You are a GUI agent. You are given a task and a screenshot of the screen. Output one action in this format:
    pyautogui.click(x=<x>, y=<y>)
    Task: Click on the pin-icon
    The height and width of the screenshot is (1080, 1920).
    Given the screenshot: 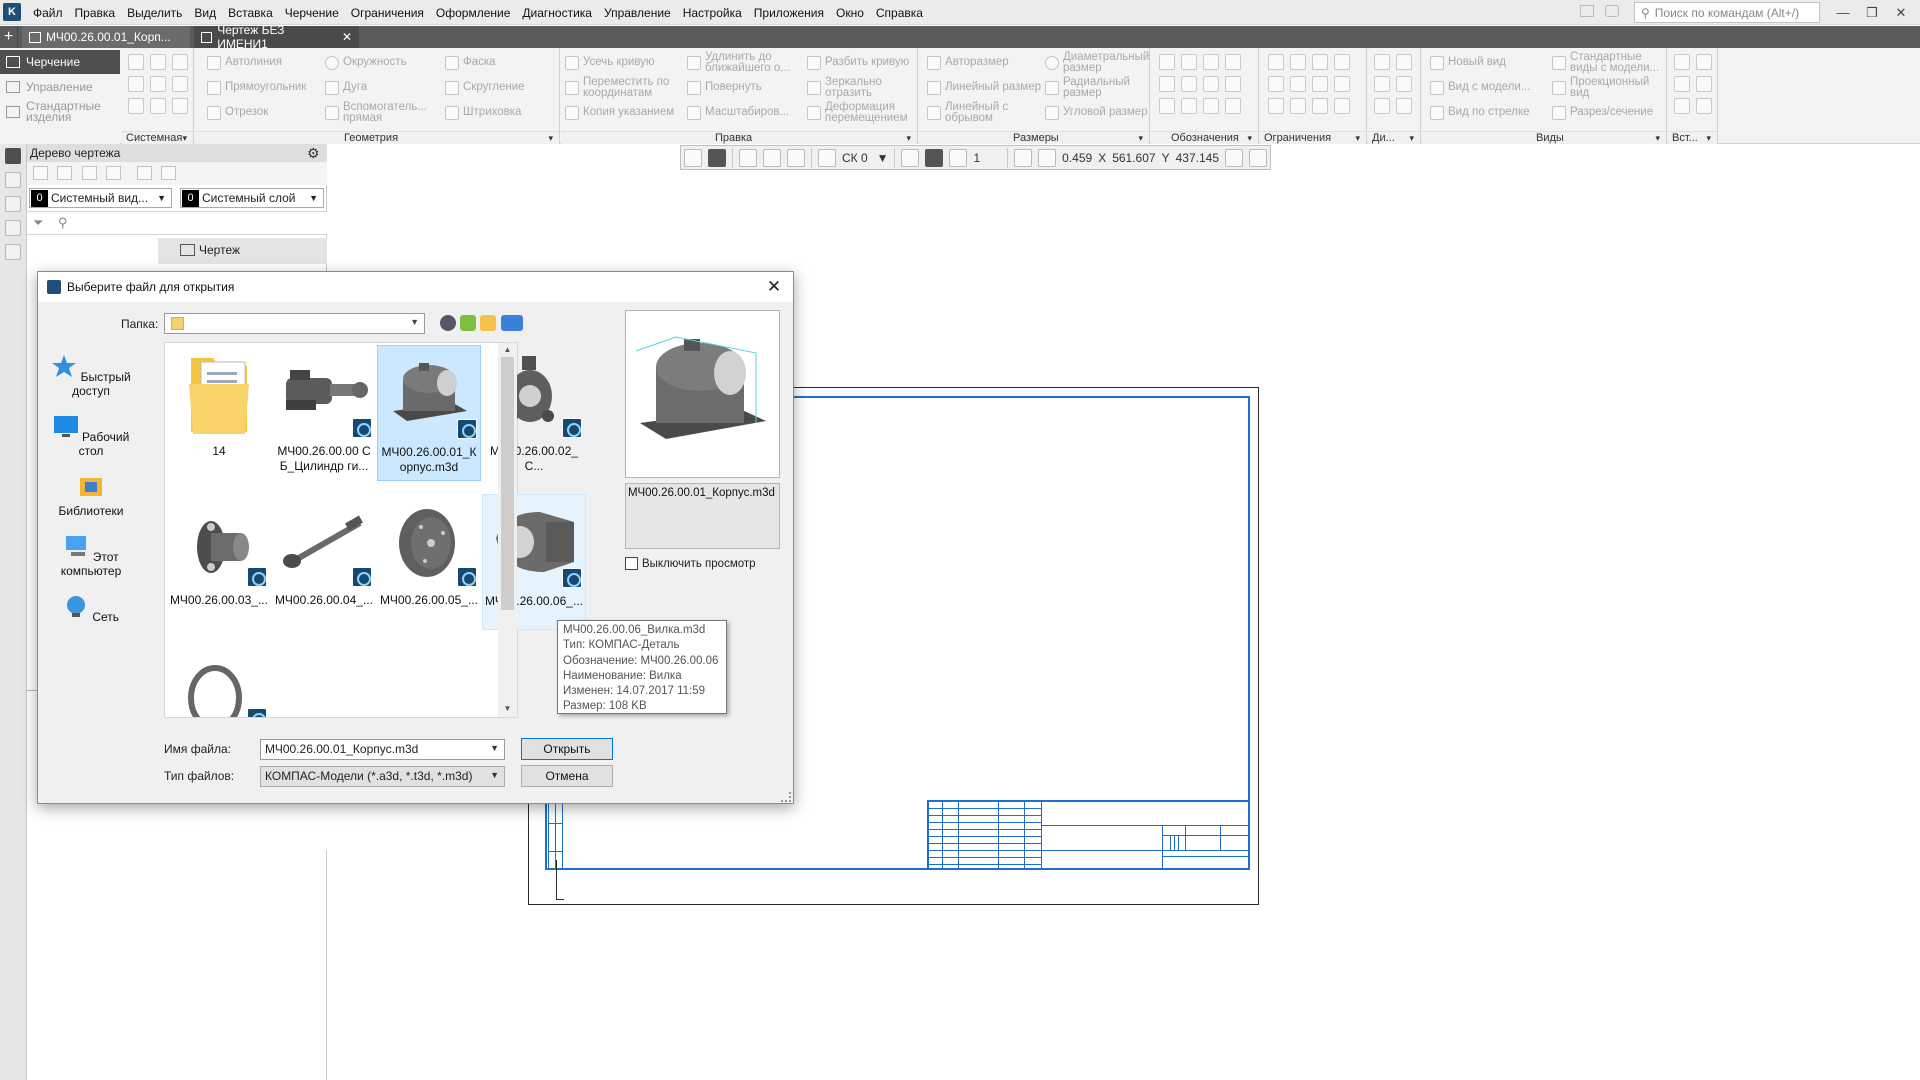 What is the action you would take?
    pyautogui.click(x=1234, y=157)
    